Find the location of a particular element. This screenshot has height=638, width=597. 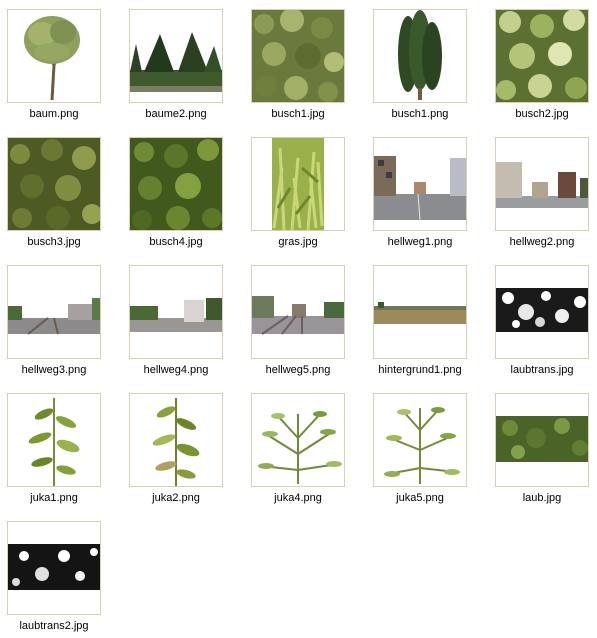

bush-texture-light-image is located at coordinates (542, 56).